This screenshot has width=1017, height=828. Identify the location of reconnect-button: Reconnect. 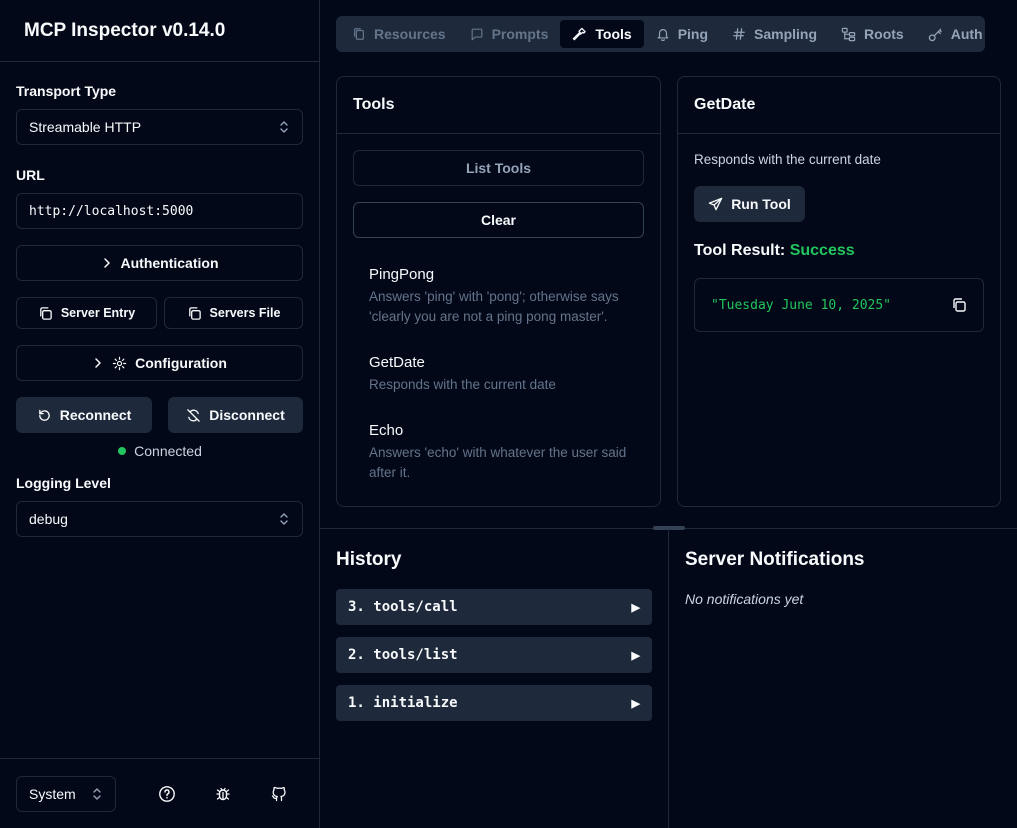
(84, 415).